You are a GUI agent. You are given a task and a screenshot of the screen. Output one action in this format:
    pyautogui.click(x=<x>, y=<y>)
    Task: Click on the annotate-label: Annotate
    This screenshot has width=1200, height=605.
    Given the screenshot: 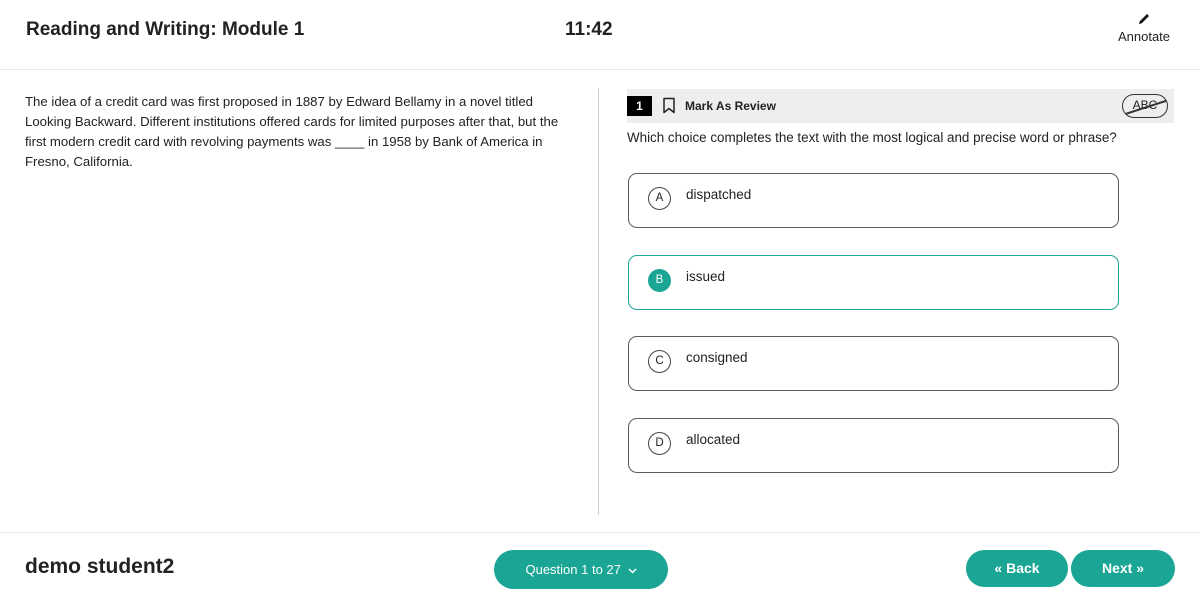 What is the action you would take?
    pyautogui.click(x=1144, y=36)
    